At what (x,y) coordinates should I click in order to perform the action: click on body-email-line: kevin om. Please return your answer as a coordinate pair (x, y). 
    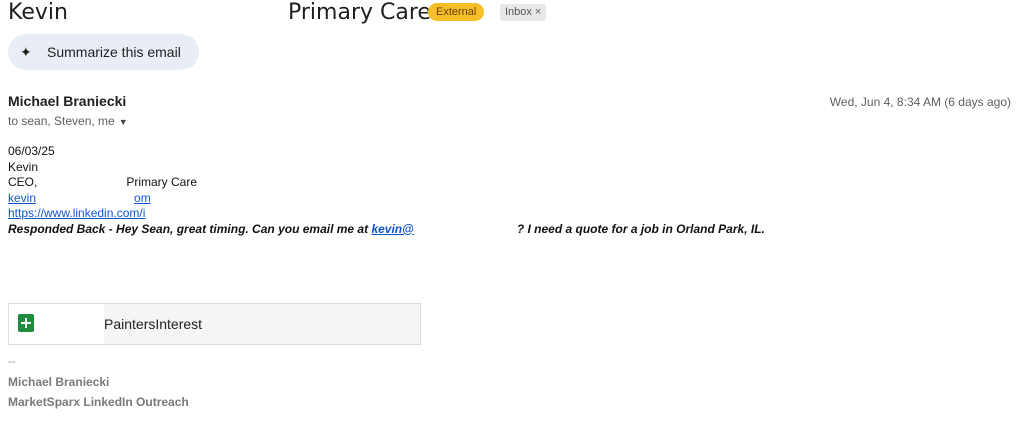
    Looking at the image, I should click on (386, 199).